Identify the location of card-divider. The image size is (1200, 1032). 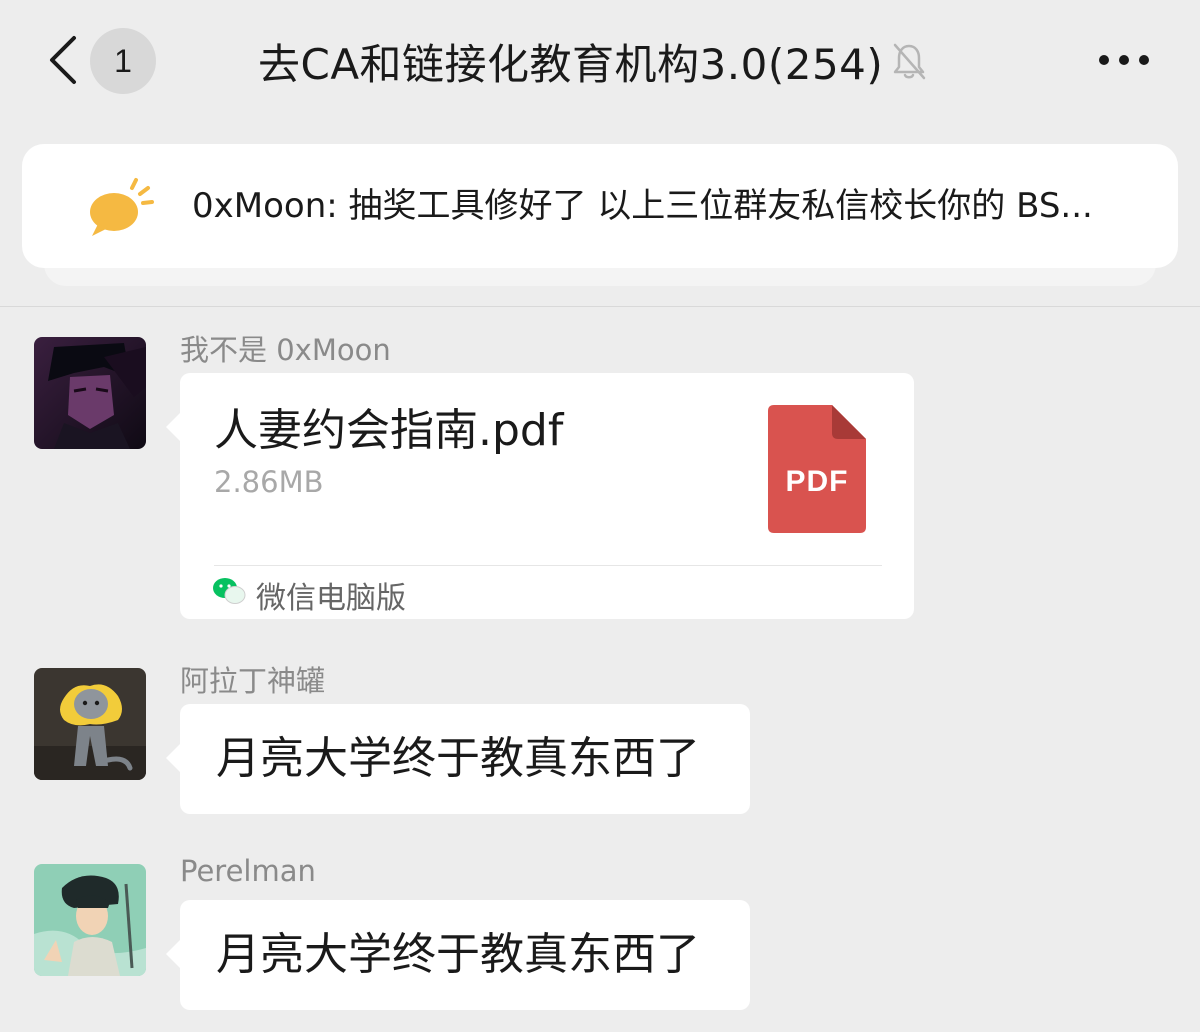
(548, 565).